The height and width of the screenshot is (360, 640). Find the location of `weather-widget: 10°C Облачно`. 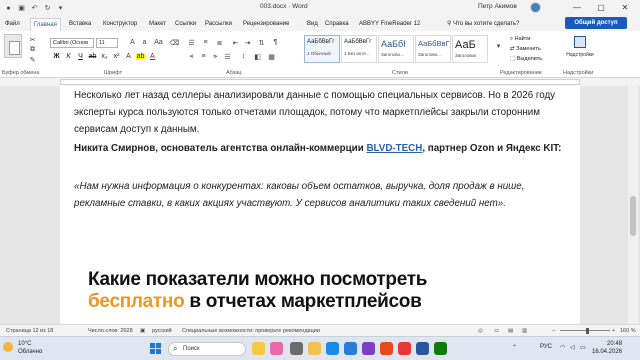

weather-widget: 10°C Облачно is located at coordinates (30, 348).